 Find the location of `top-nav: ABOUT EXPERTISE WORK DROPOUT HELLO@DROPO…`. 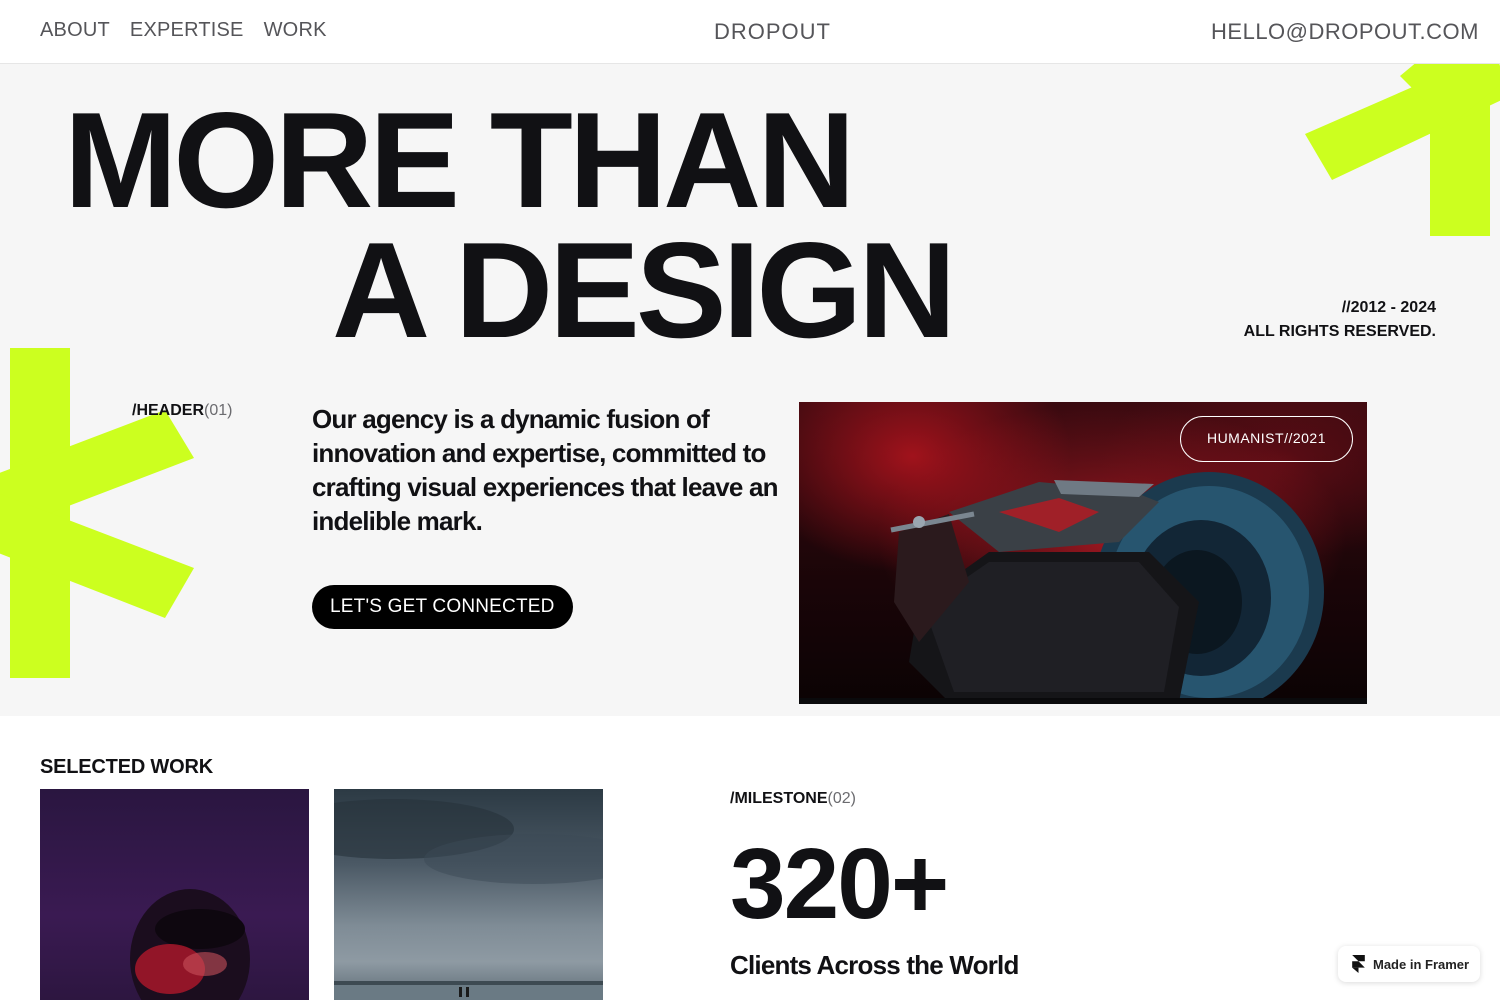

top-nav: ABOUT EXPERTISE WORK DROPOUT HELLO@DROPO… is located at coordinates (750, 32).